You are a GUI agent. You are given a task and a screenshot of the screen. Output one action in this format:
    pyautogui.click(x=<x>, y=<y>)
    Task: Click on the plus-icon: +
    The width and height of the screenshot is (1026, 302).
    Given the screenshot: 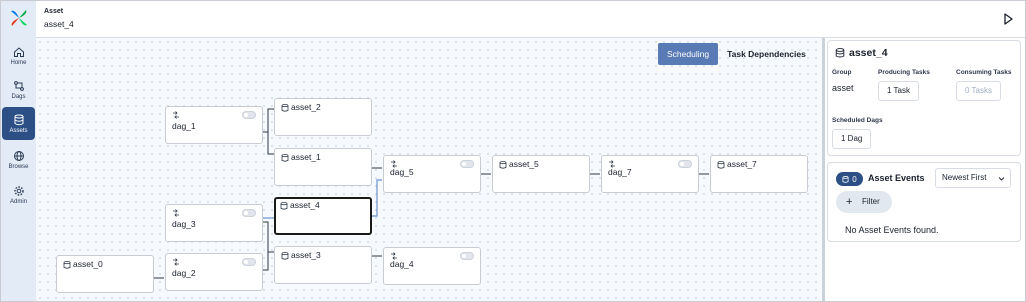 What is the action you would take?
    pyautogui.click(x=849, y=202)
    